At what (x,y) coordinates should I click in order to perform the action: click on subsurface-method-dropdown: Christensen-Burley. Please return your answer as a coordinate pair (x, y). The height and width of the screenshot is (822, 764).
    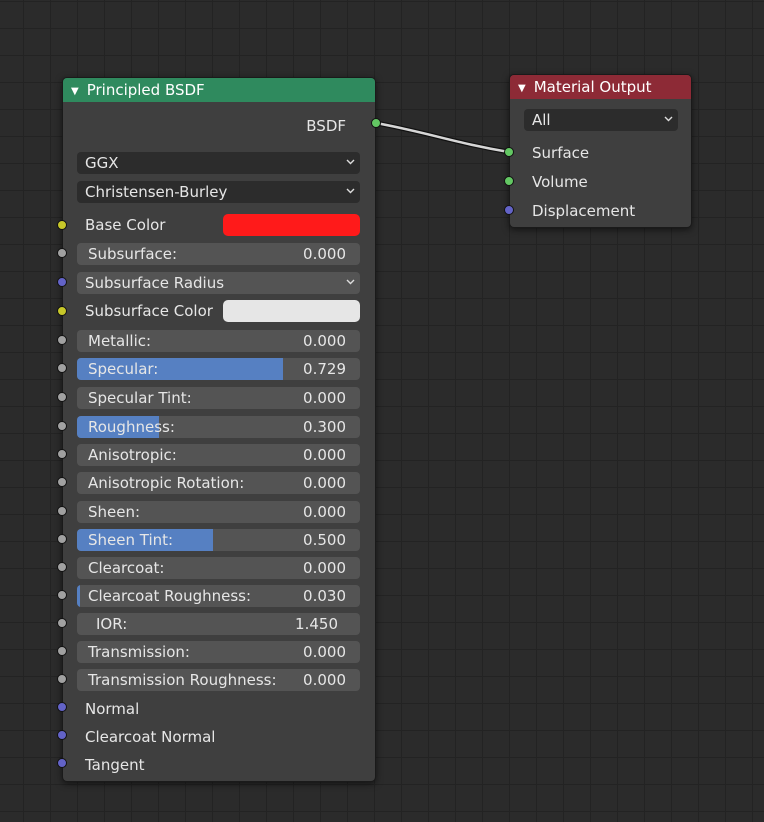
    Looking at the image, I should click on (218, 192).